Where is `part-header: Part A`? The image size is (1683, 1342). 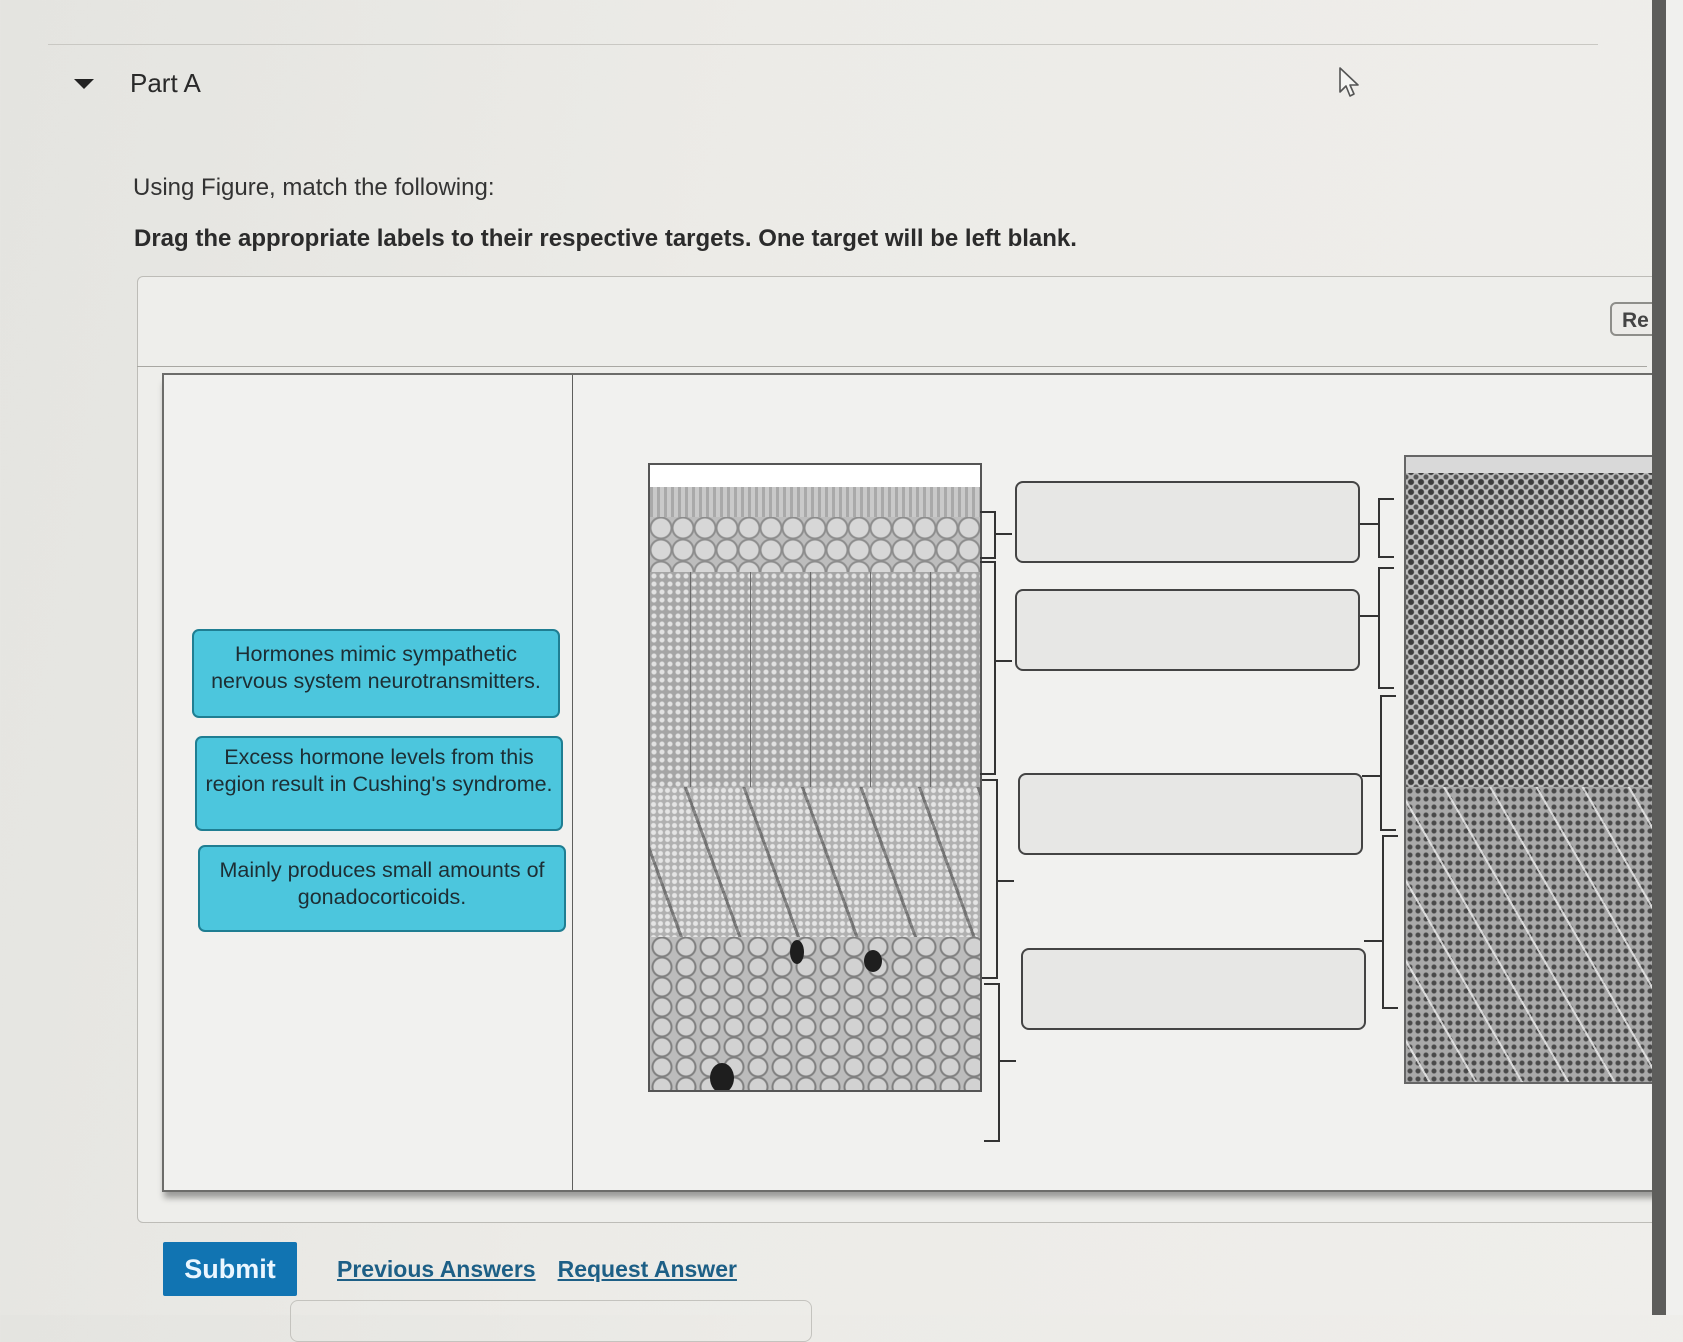
part-header: Part A is located at coordinates (137, 83).